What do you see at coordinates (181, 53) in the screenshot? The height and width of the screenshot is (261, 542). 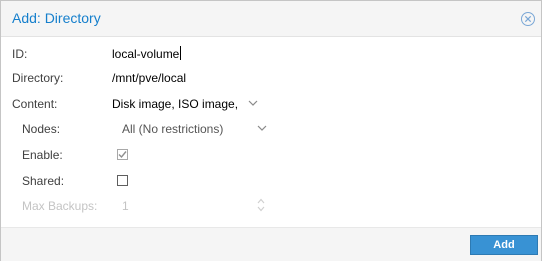 I see `text-caret` at bounding box center [181, 53].